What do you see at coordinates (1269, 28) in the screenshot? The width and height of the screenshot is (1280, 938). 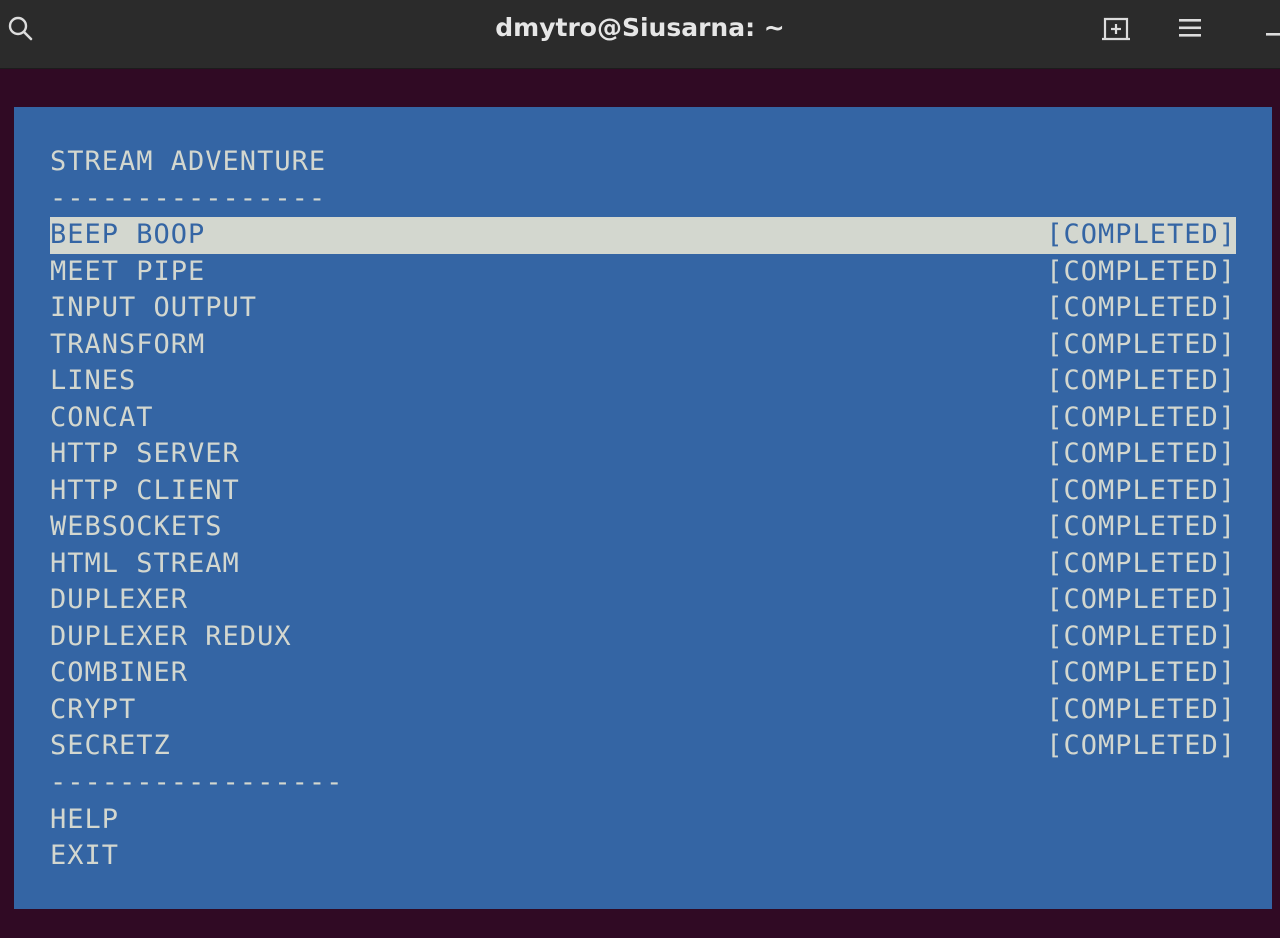 I see `minimize-icon` at bounding box center [1269, 28].